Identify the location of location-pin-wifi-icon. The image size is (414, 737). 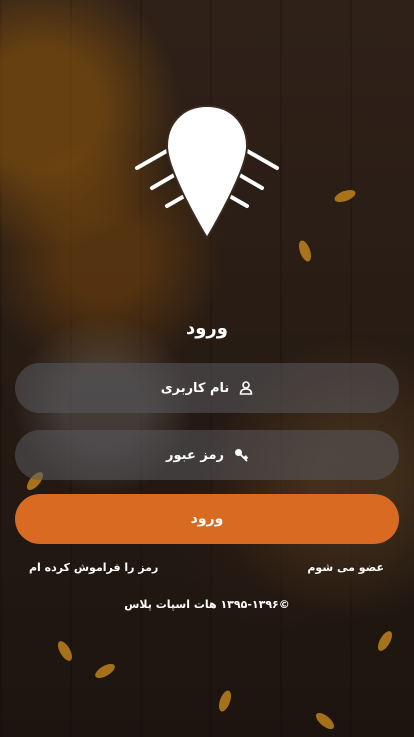
(207, 172).